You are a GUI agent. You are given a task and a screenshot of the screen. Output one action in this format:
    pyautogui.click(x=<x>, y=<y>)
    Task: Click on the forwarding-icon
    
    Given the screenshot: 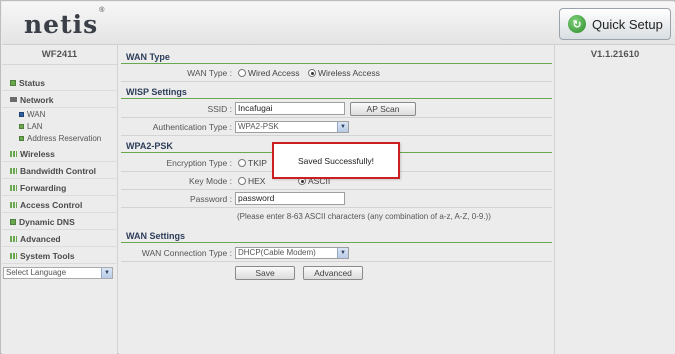 What is the action you would take?
    pyautogui.click(x=13, y=187)
    